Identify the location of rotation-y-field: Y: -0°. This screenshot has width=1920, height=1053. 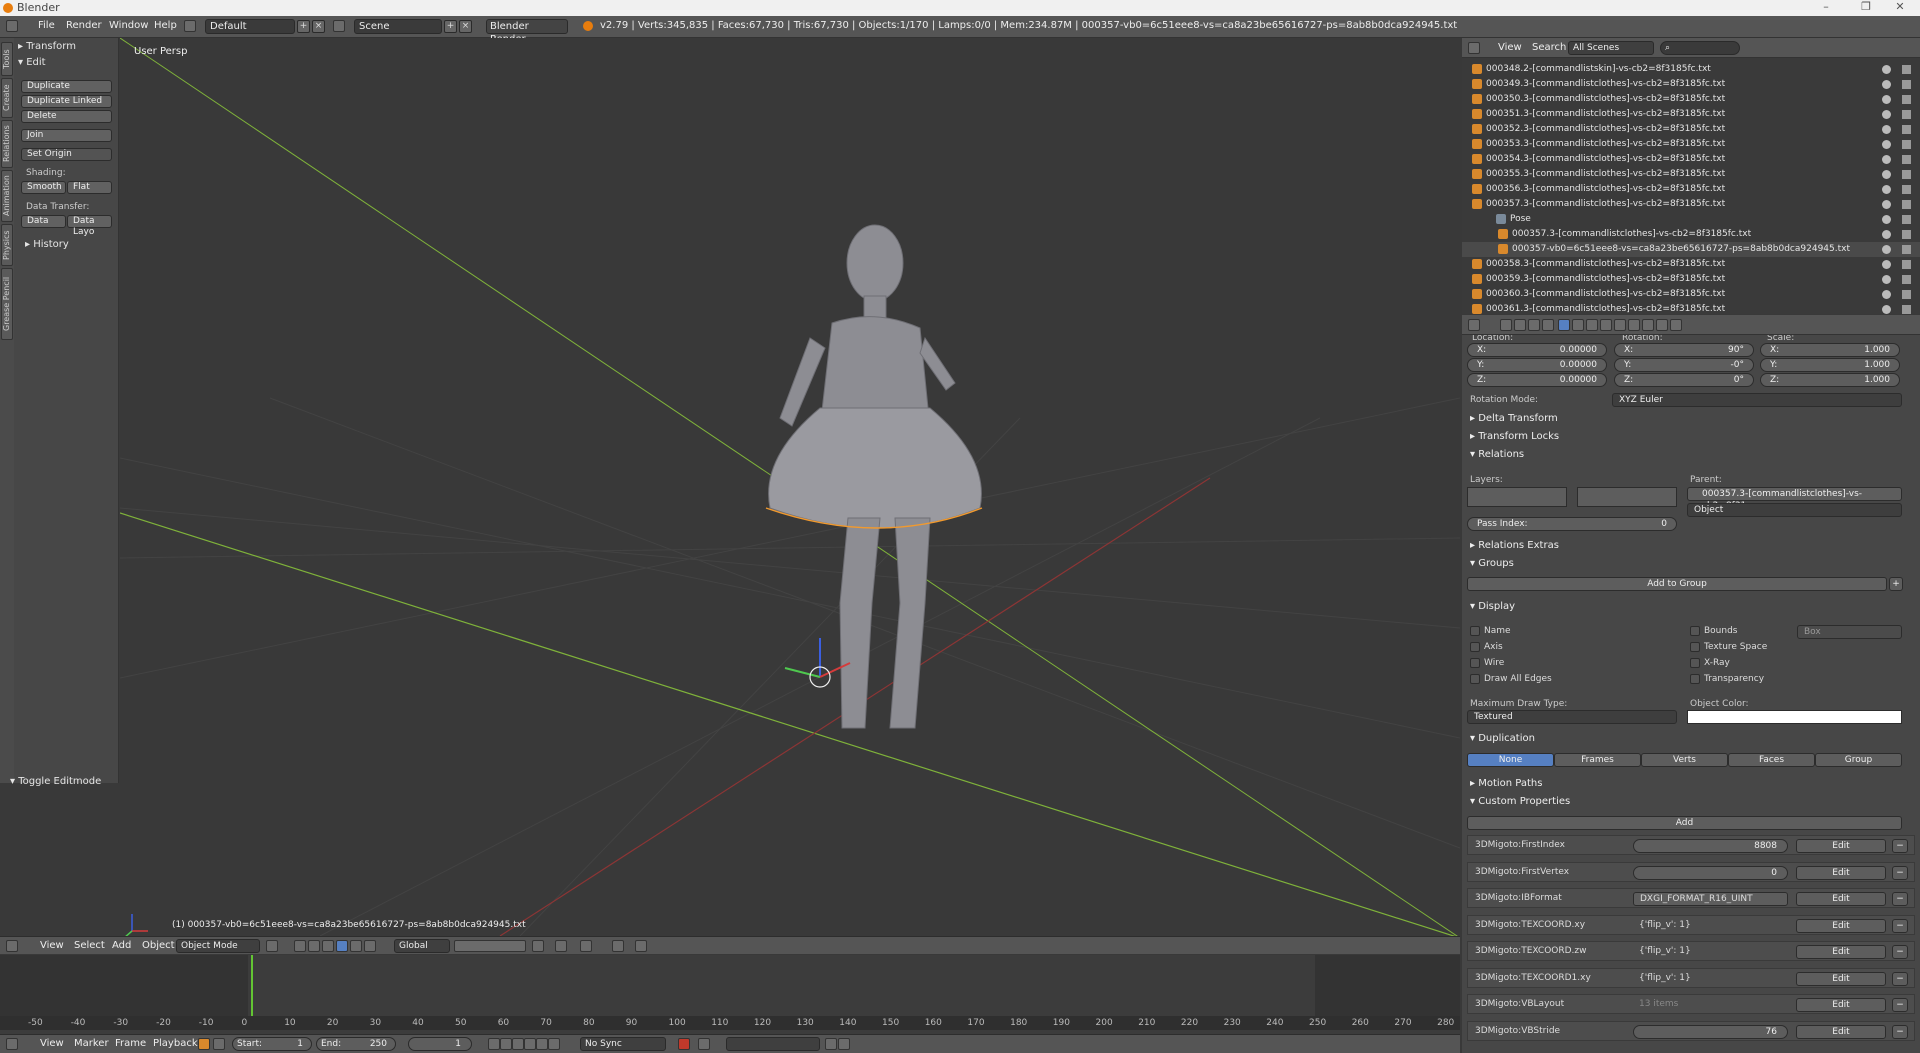
(1684, 365).